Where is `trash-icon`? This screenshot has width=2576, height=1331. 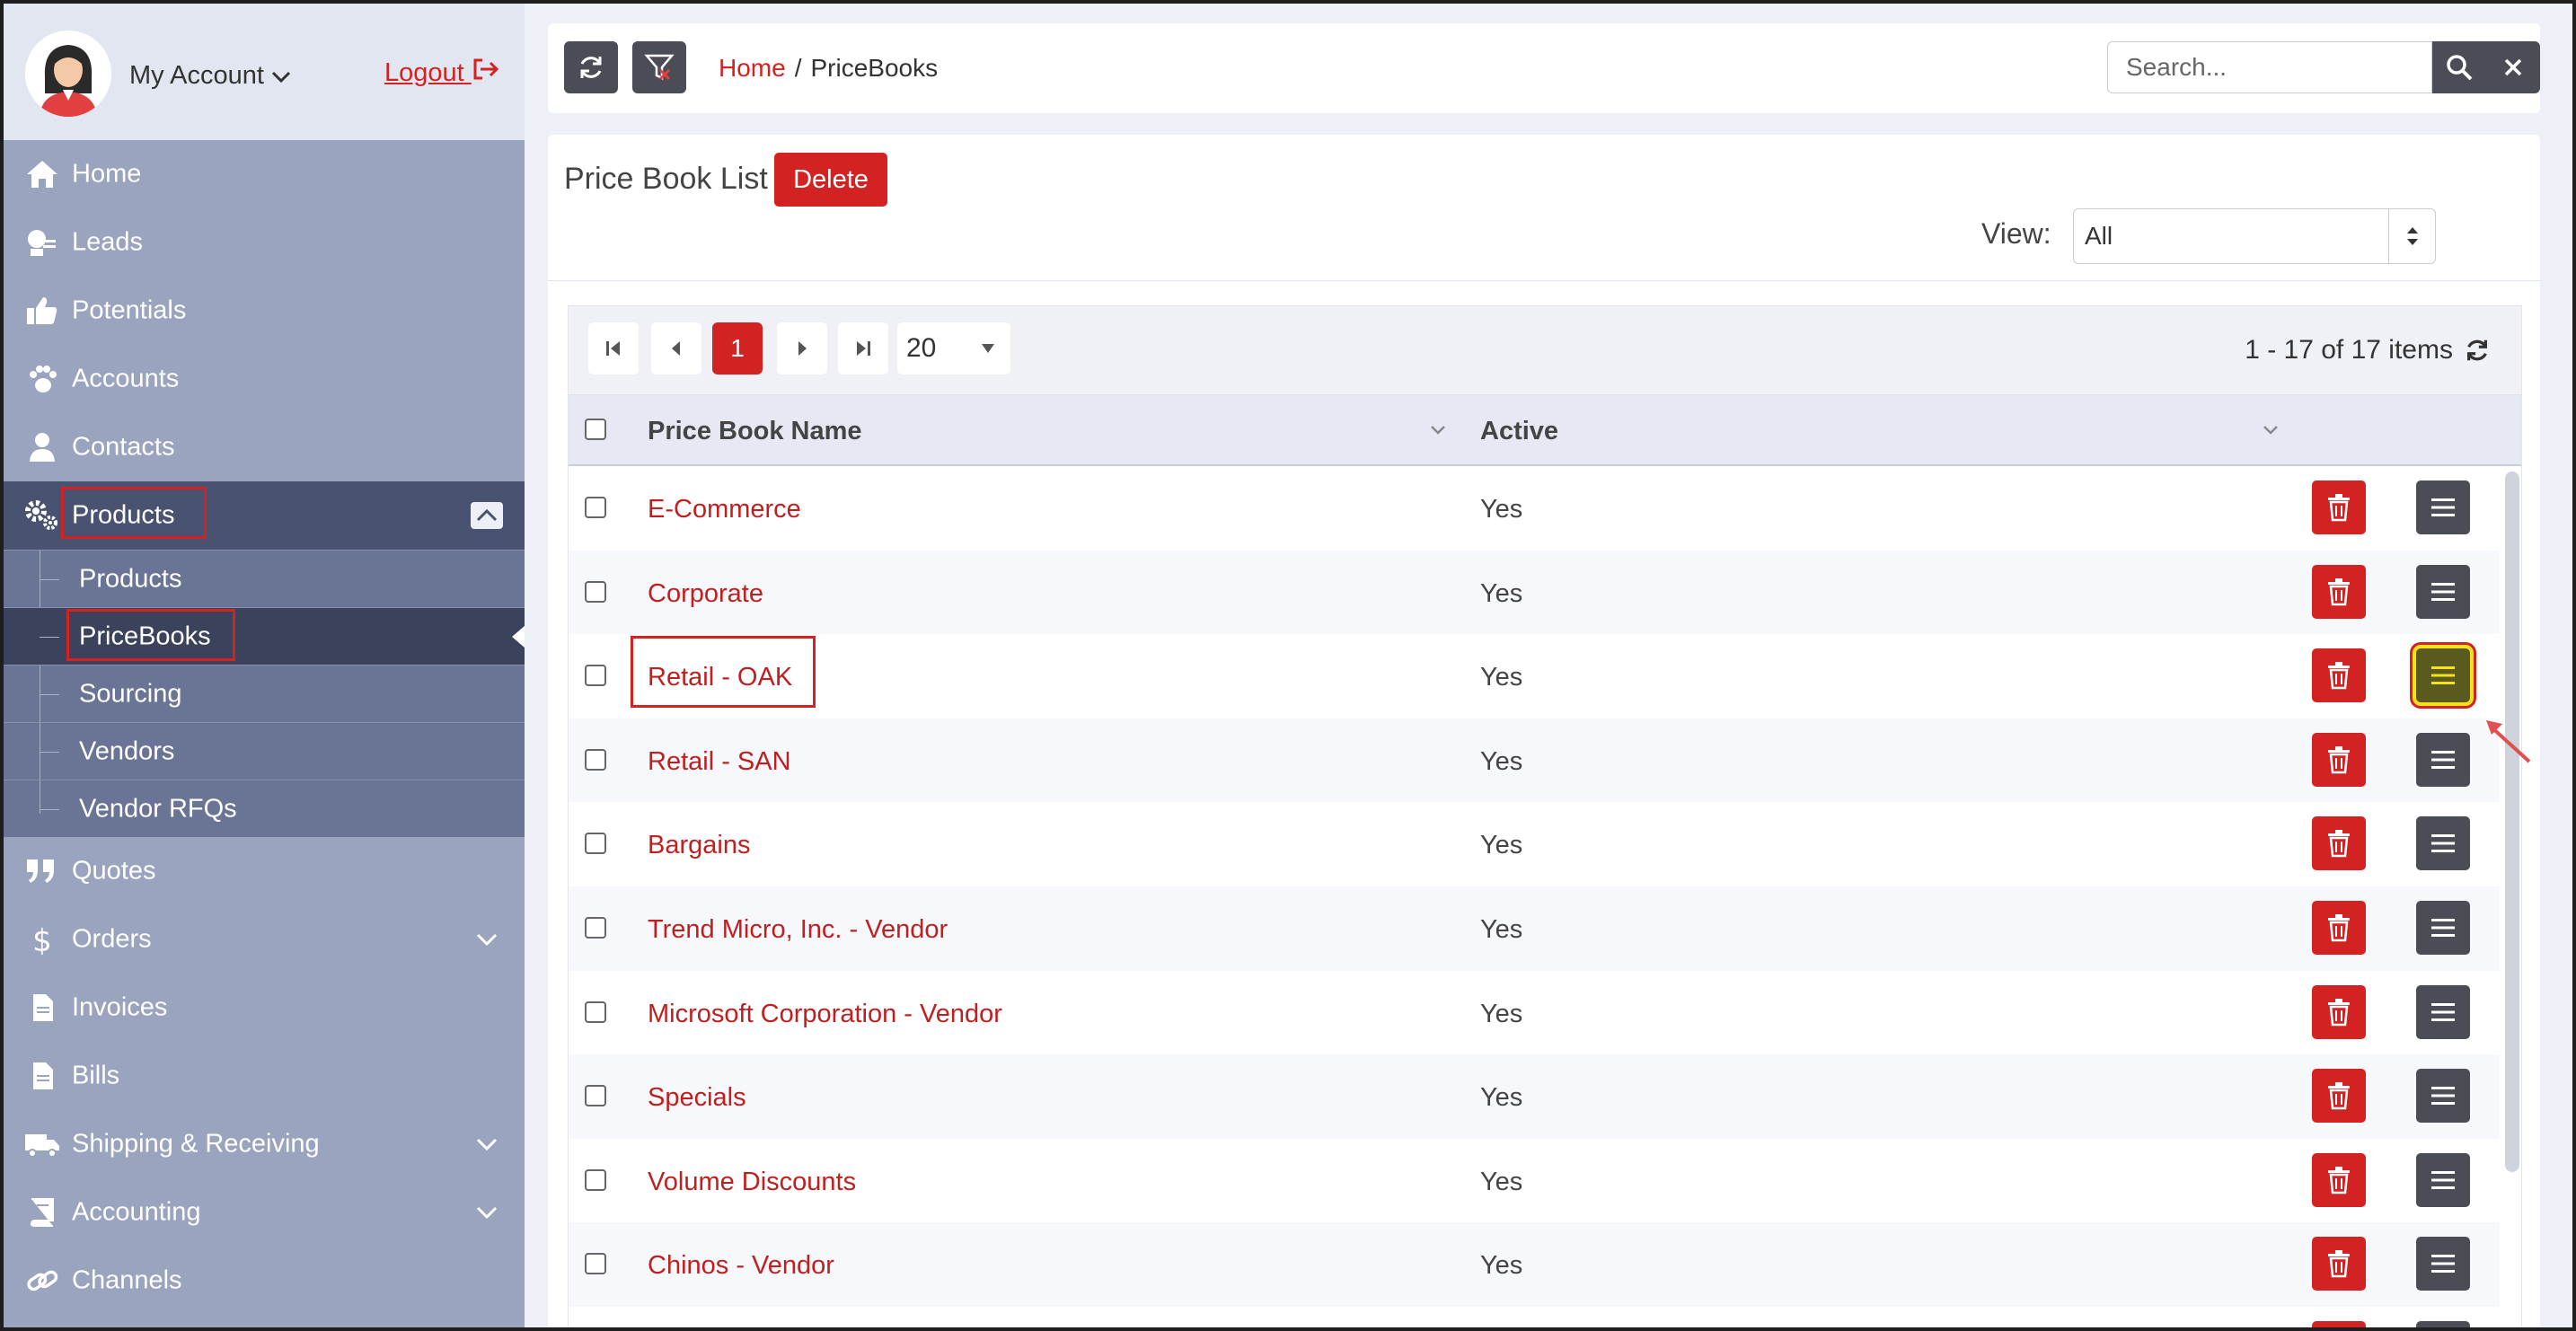
trash-icon is located at coordinates (2339, 1096).